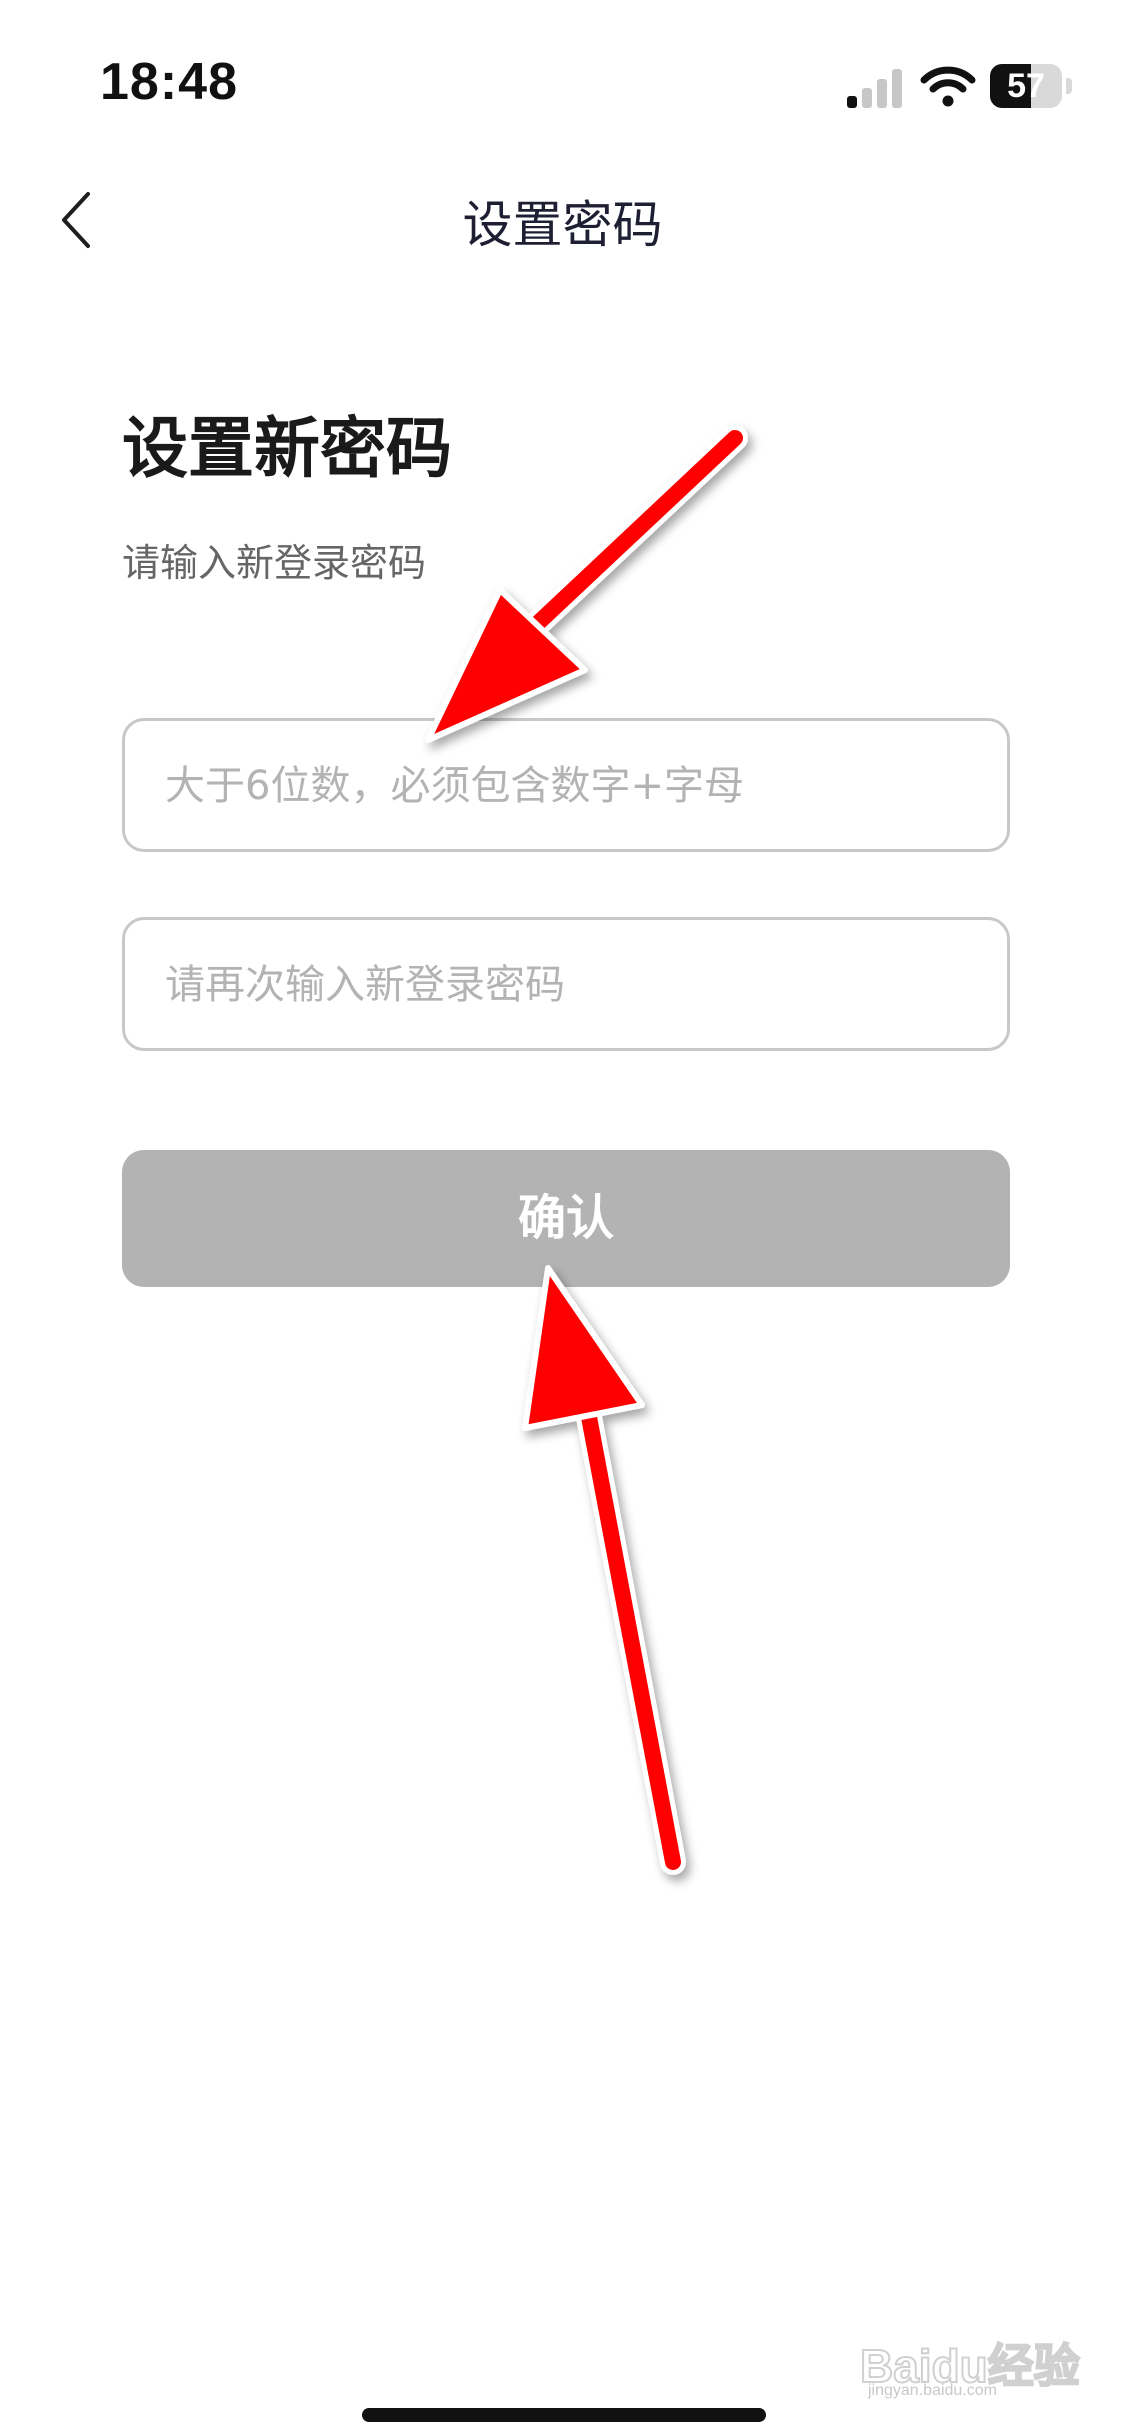 The image size is (1125, 2436). Describe the element at coordinates (874, 88) in the screenshot. I see `cellular-signal-icon` at that location.